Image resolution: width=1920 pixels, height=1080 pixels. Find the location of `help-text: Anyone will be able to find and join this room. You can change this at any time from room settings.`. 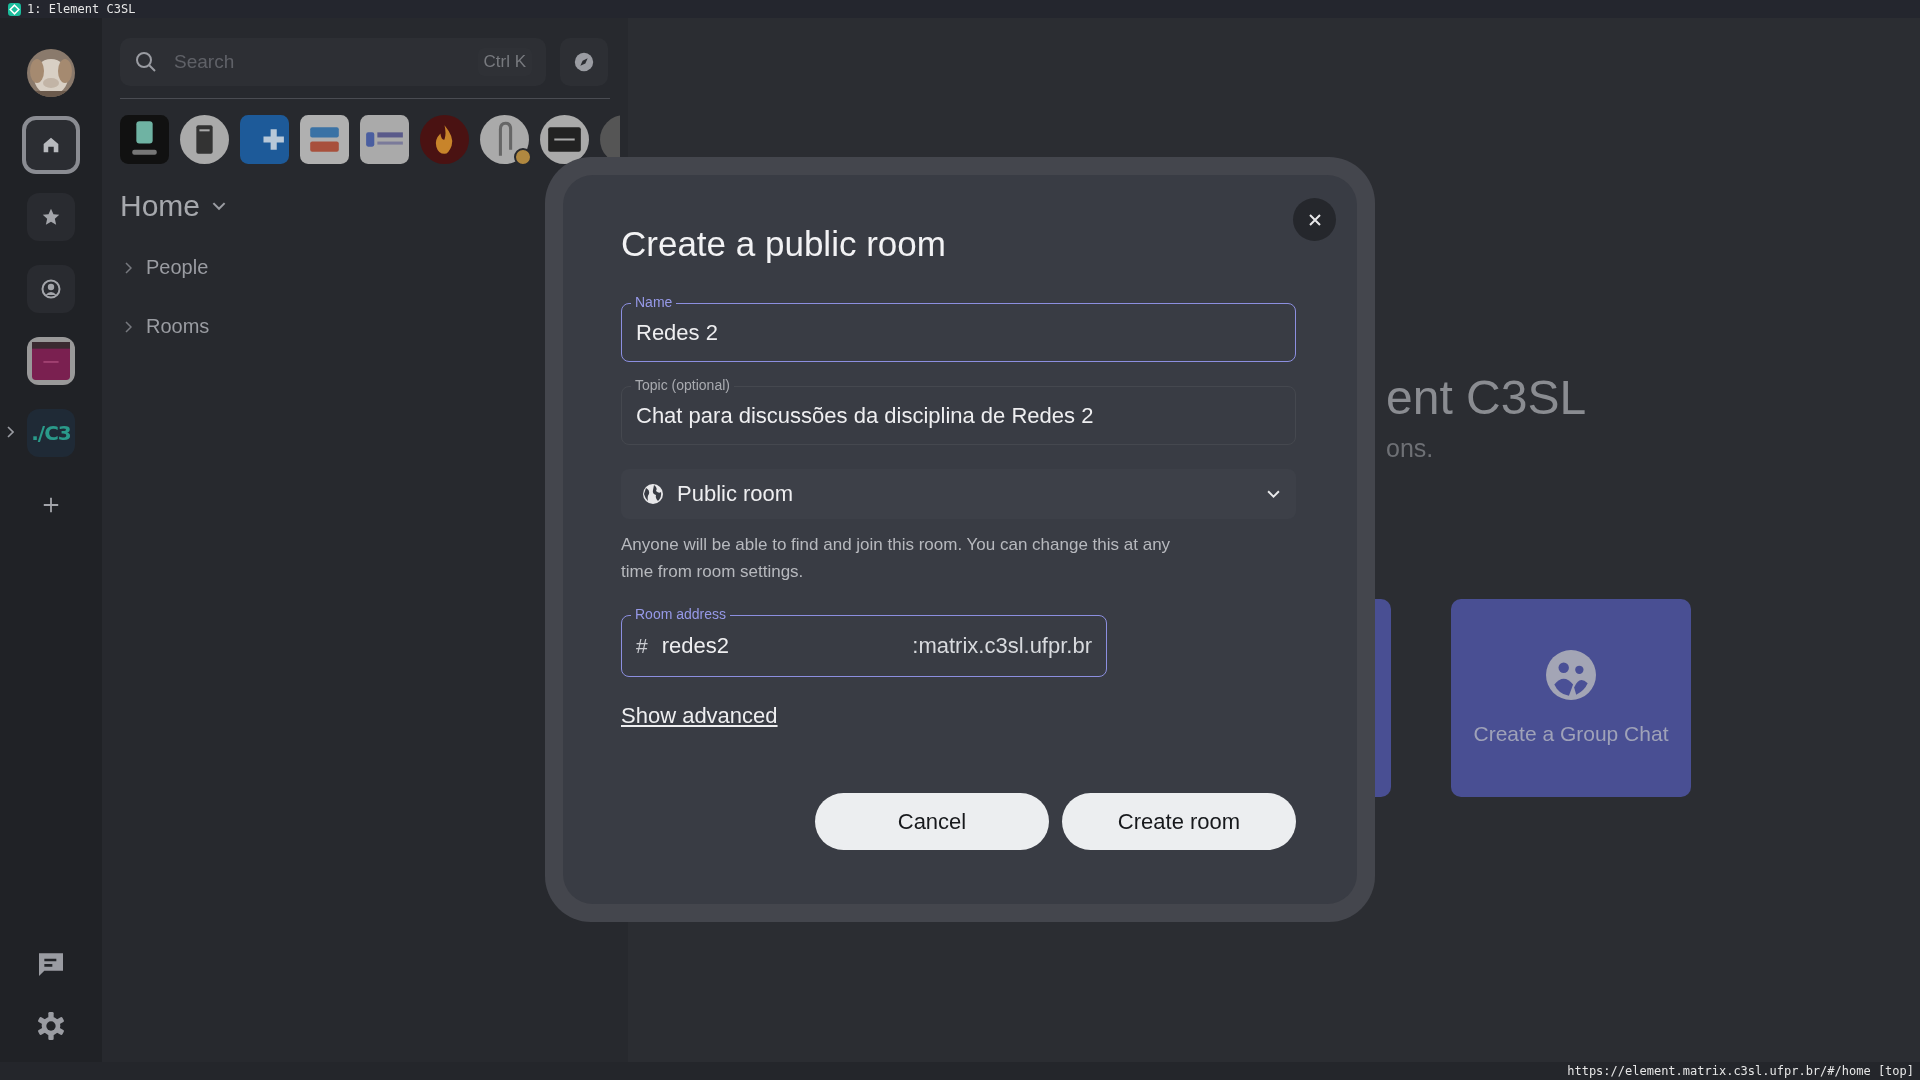

help-text: Anyone will be able to find and join this room. You can change this at any time from room settings. is located at coordinates (896, 558).